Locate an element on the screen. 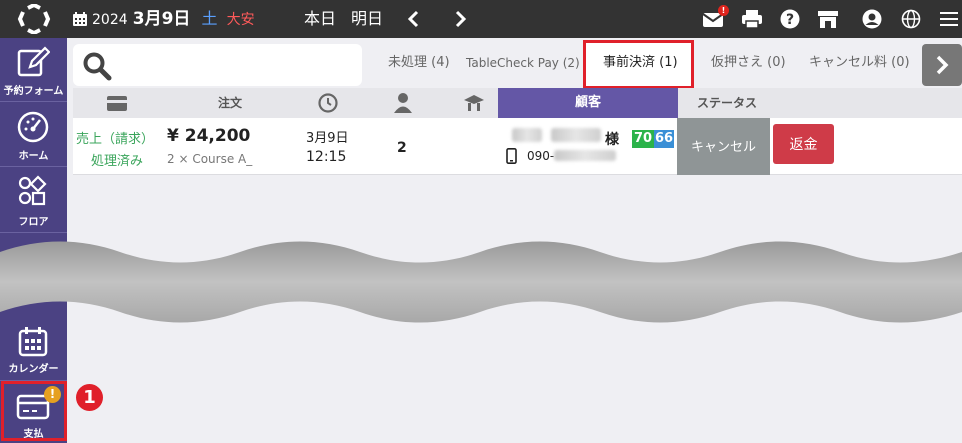  sidebar-item-label: フロア is located at coordinates (33, 222).